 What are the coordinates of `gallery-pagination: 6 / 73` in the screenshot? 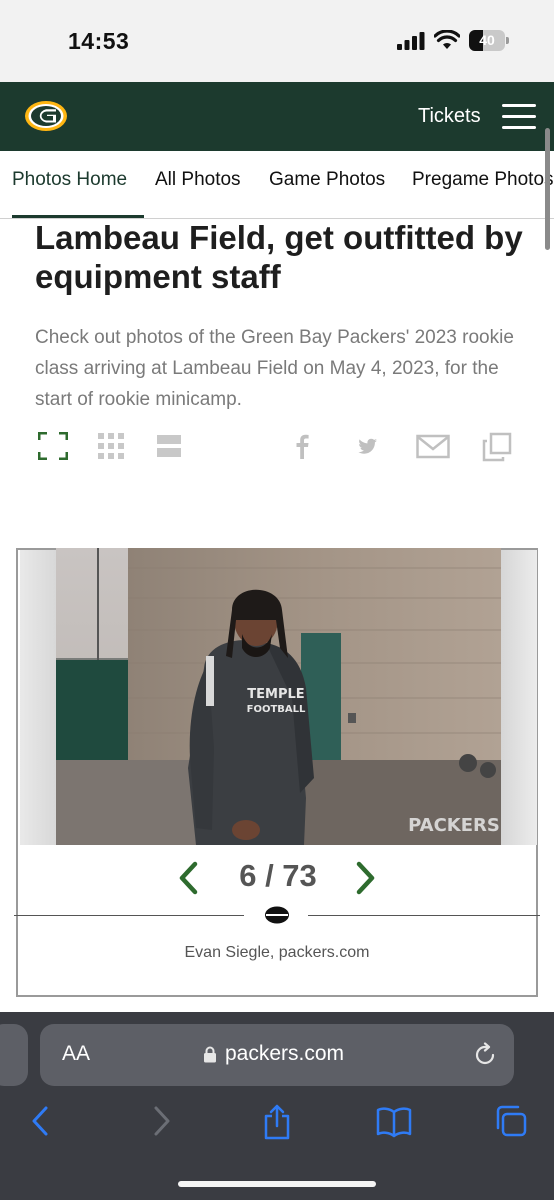 It's located at (277, 875).